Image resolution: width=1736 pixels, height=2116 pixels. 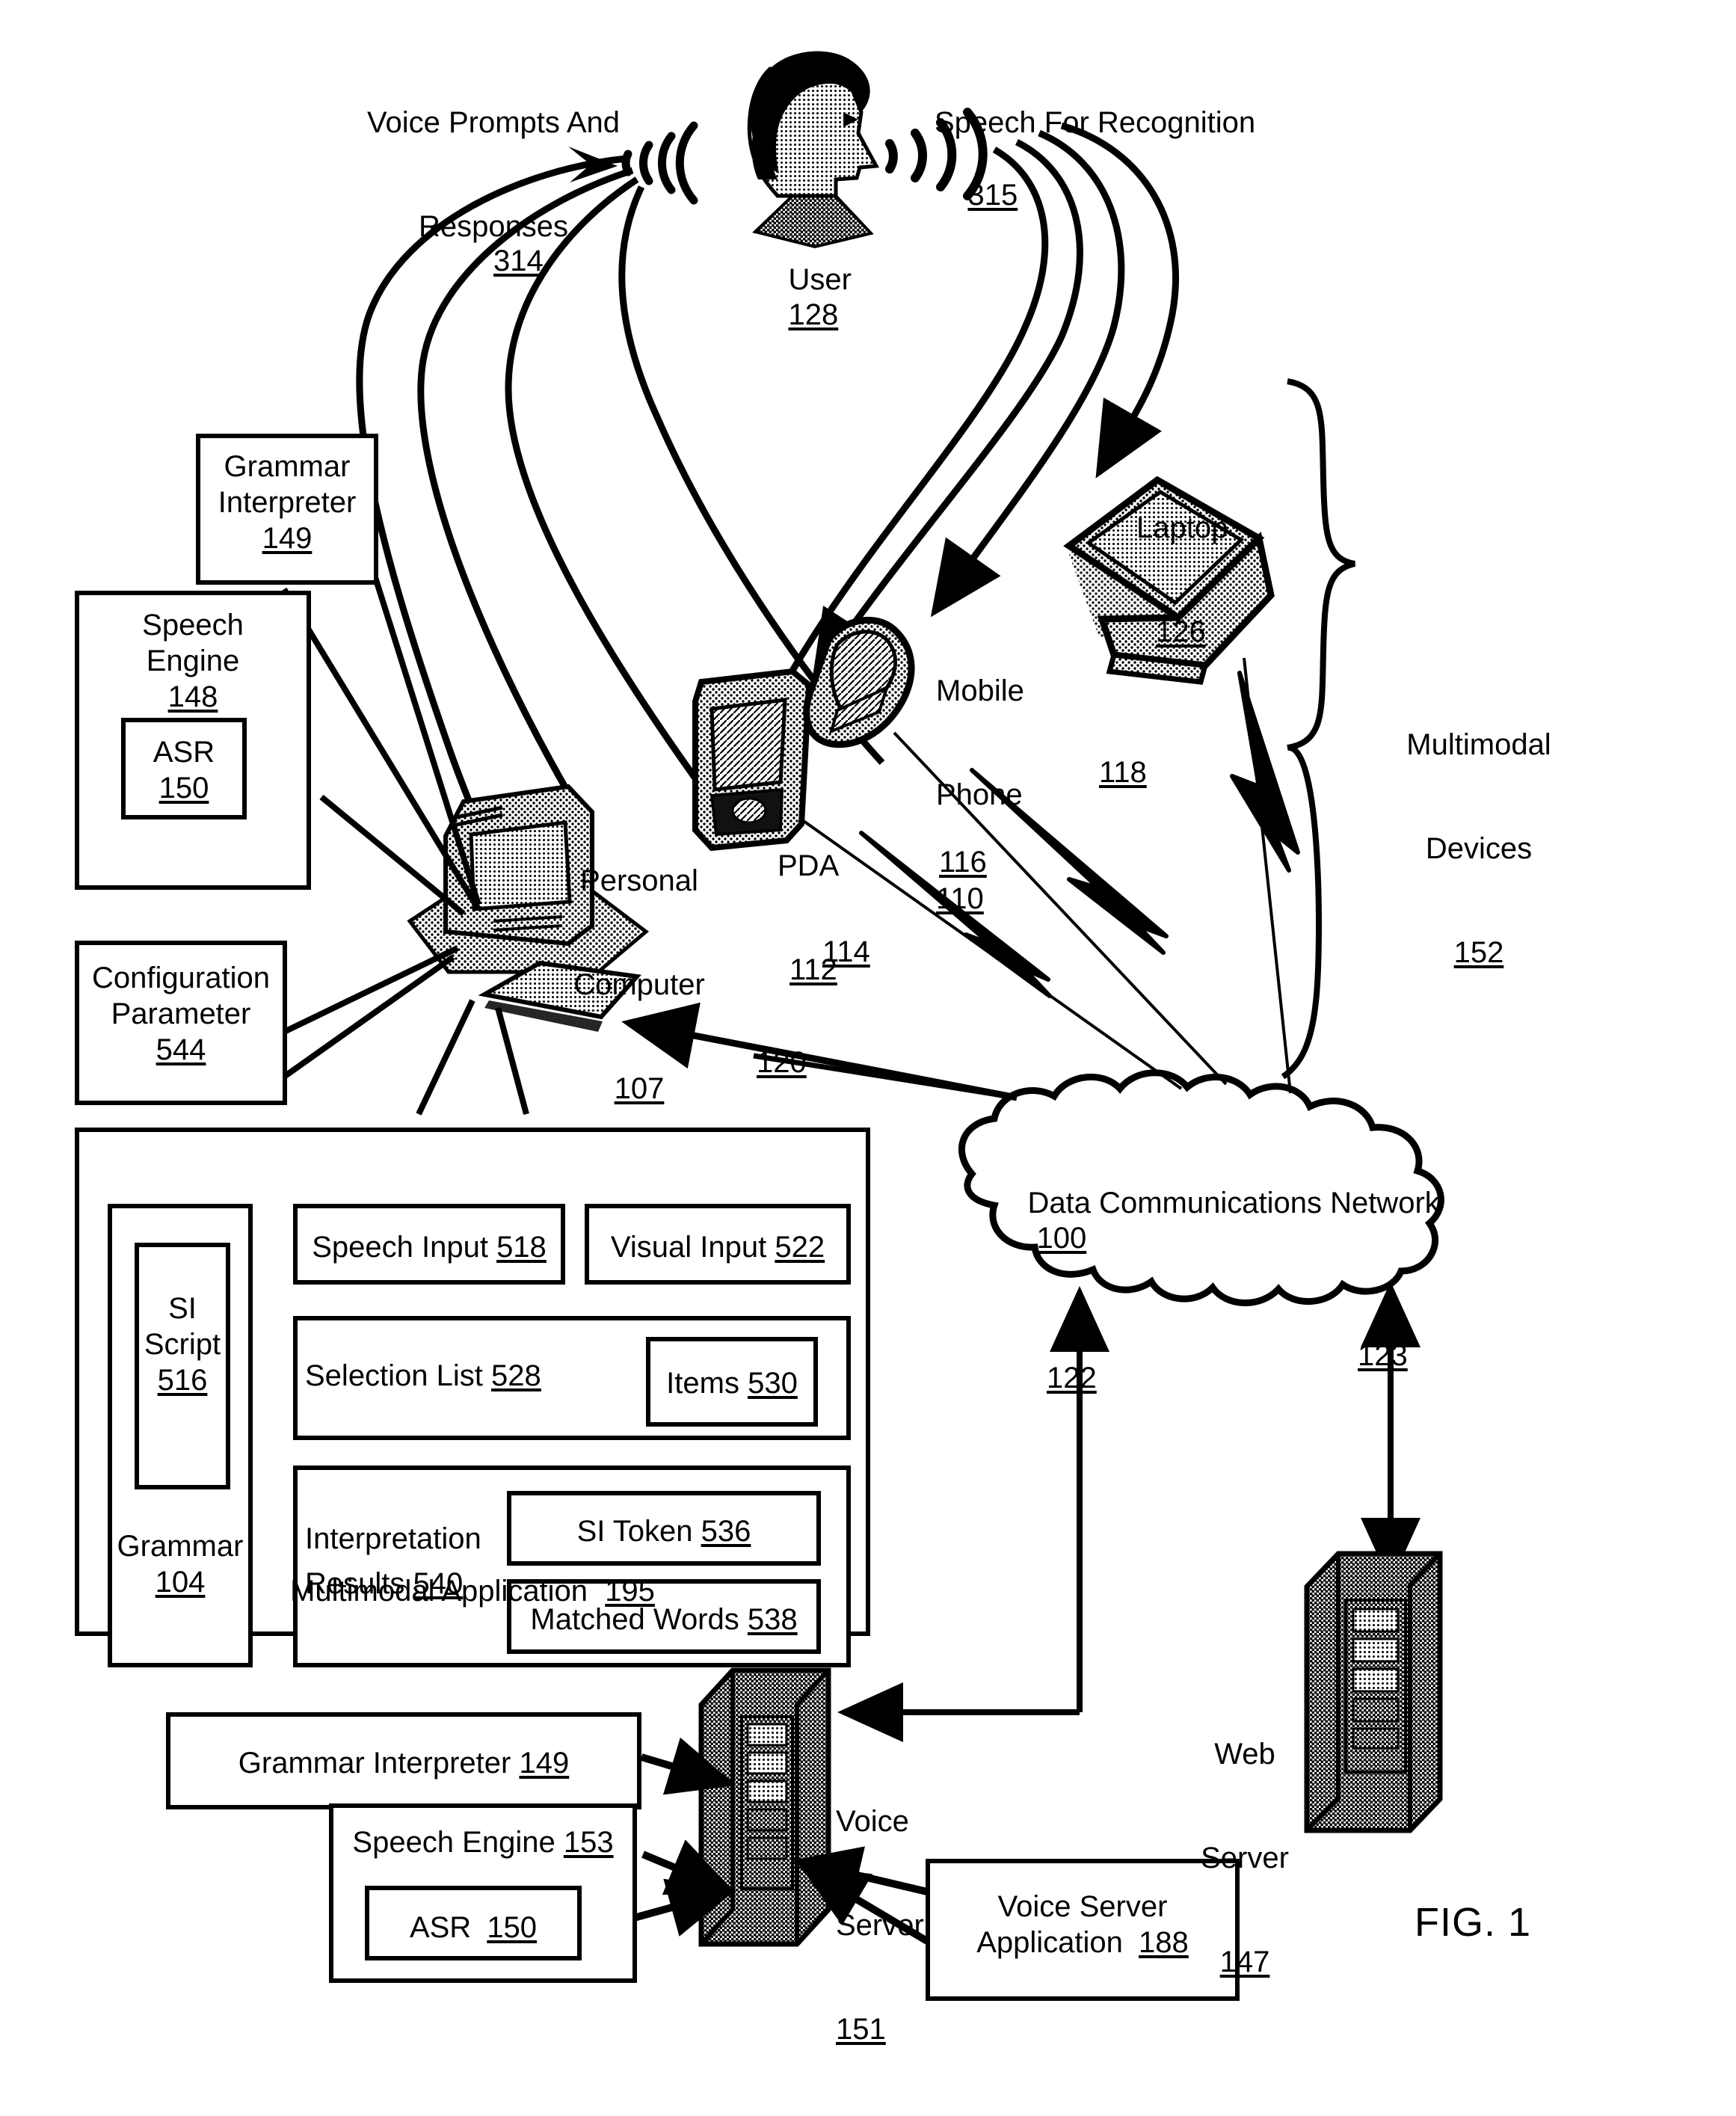 What do you see at coordinates (963, 862) in the screenshot?
I see `link-ref-116: 116` at bounding box center [963, 862].